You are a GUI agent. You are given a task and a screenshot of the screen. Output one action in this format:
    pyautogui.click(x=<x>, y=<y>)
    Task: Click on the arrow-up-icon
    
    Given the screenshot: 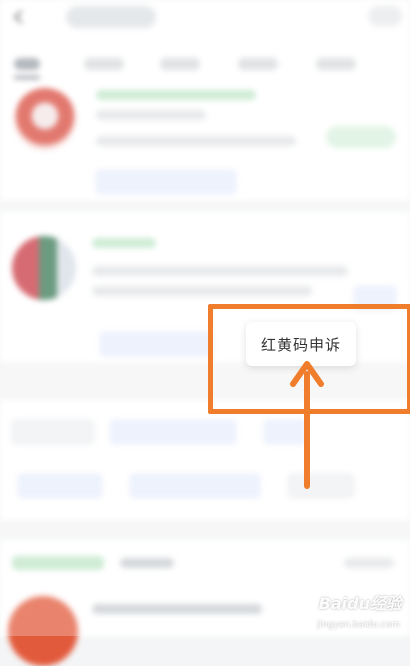 What is the action you would take?
    pyautogui.click(x=307, y=425)
    